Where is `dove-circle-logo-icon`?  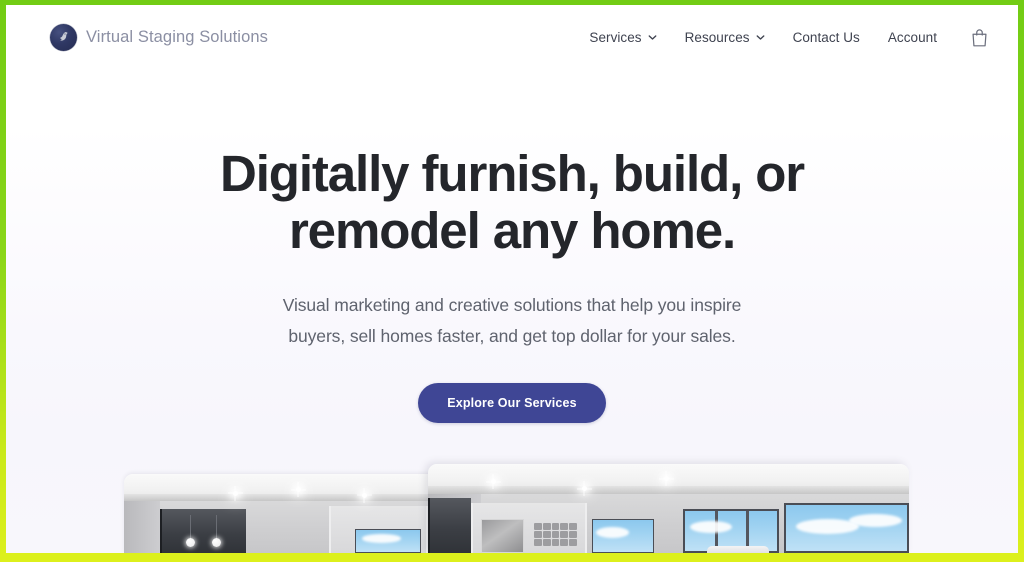 dove-circle-logo-icon is located at coordinates (63, 37).